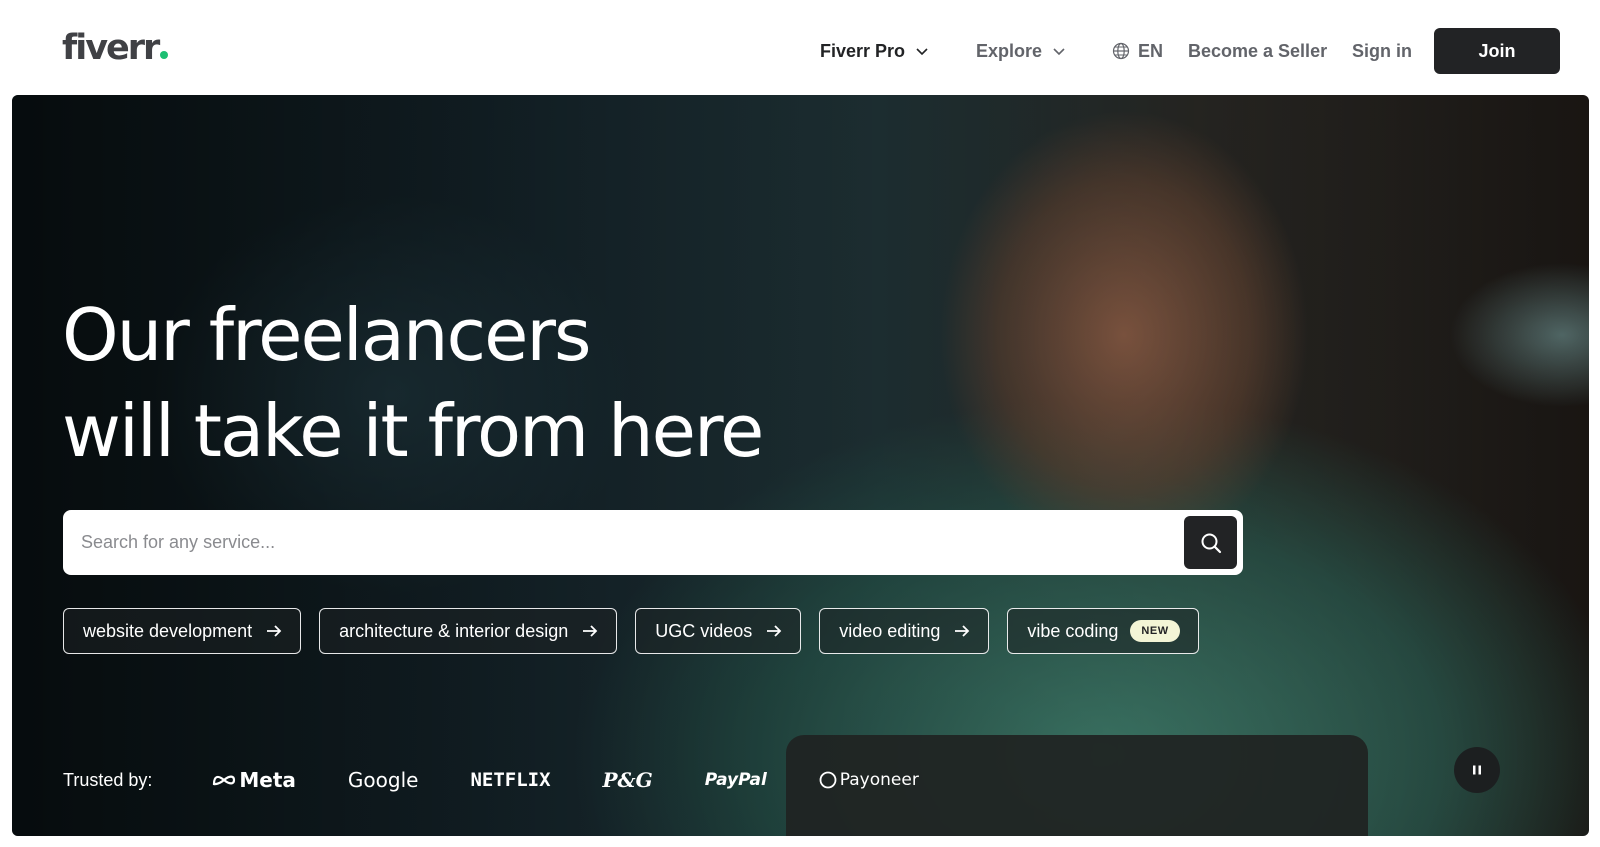 This screenshot has width=1600, height=847. I want to click on nav-fiverr-pro: Fiverr Pro, so click(874, 51).